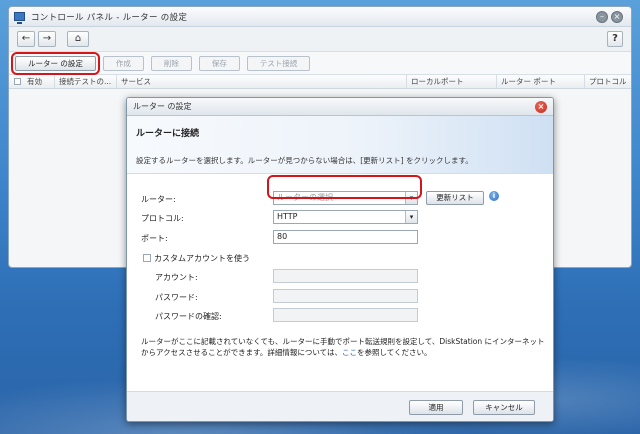  Describe the element at coordinates (494, 196) in the screenshot. I see `info-icon: i` at that location.